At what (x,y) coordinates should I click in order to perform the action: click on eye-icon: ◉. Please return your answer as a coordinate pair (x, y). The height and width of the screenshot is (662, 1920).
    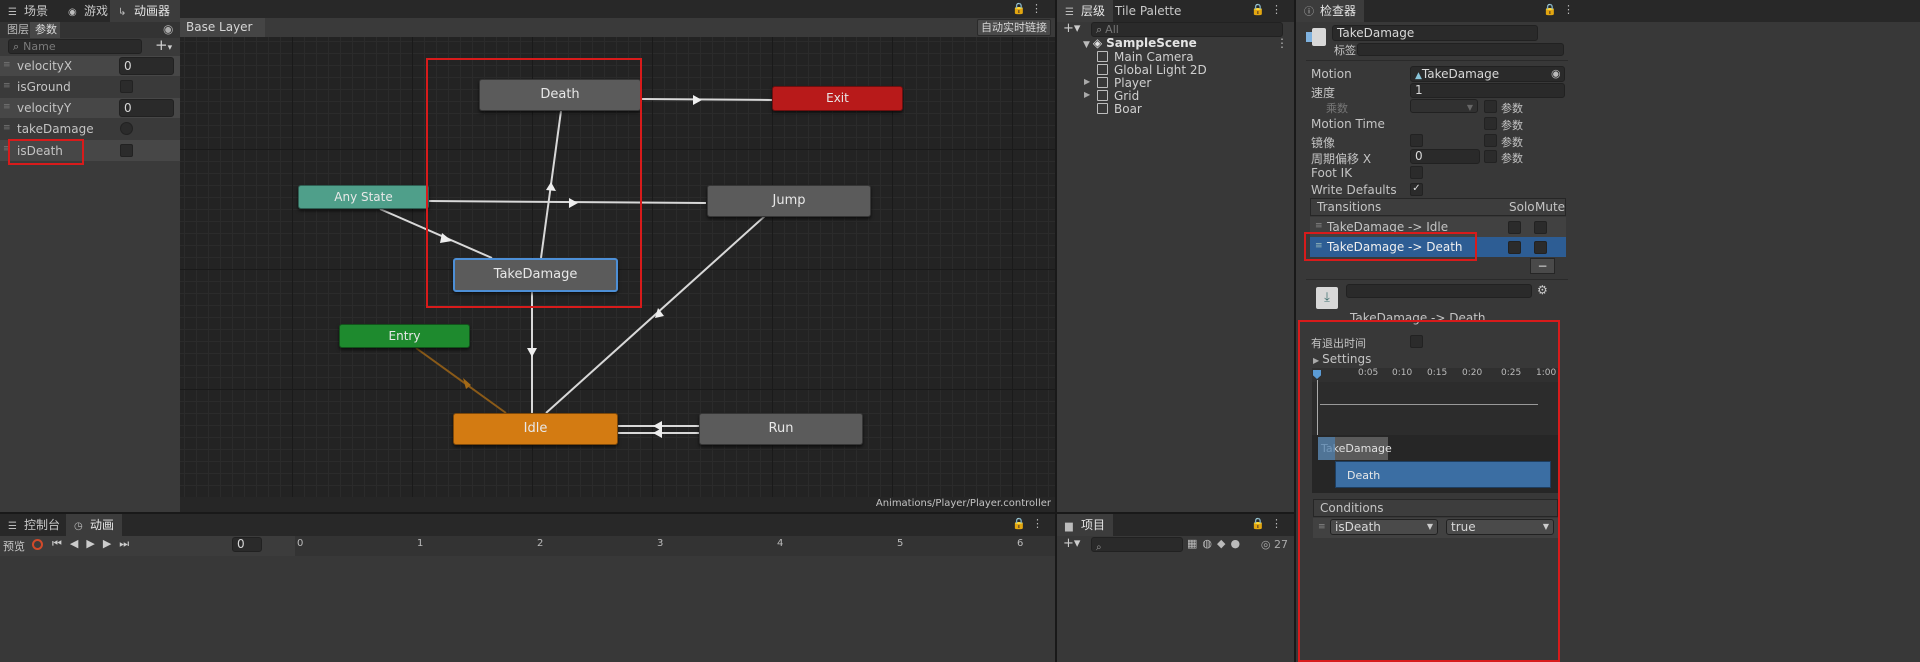
    Looking at the image, I should click on (168, 29).